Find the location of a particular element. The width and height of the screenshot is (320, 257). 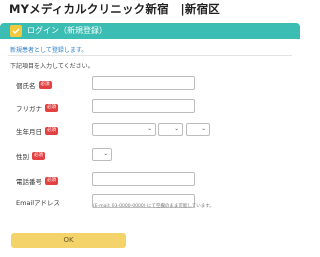

kana-label-row: フリガナ 必須 is located at coordinates (37, 108).